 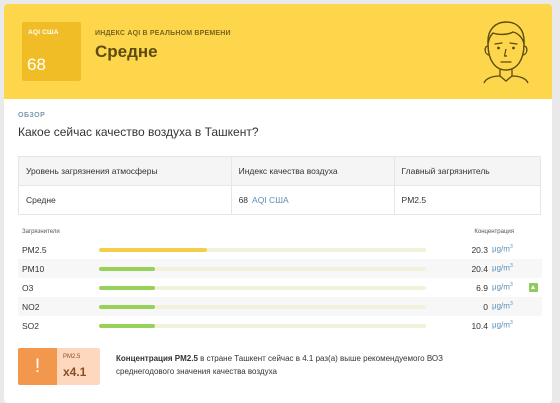 What do you see at coordinates (126, 51) in the screenshot?
I see `aqi-level-title: Средне` at bounding box center [126, 51].